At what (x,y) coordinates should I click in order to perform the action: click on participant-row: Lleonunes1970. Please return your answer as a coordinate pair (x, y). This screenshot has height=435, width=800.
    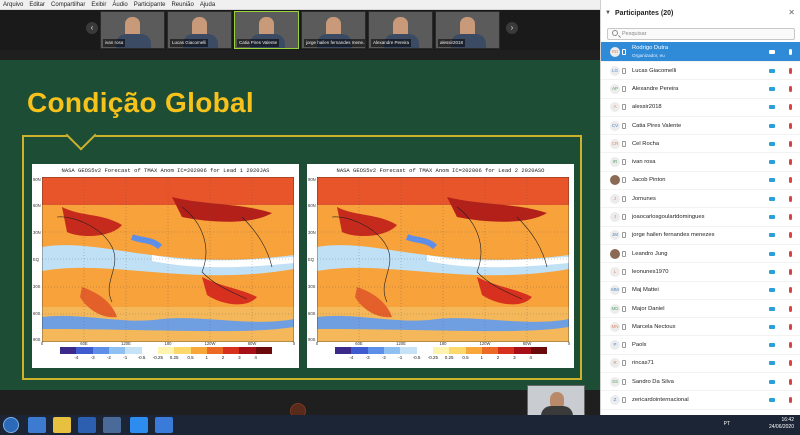
    Looking at the image, I should click on (700, 272).